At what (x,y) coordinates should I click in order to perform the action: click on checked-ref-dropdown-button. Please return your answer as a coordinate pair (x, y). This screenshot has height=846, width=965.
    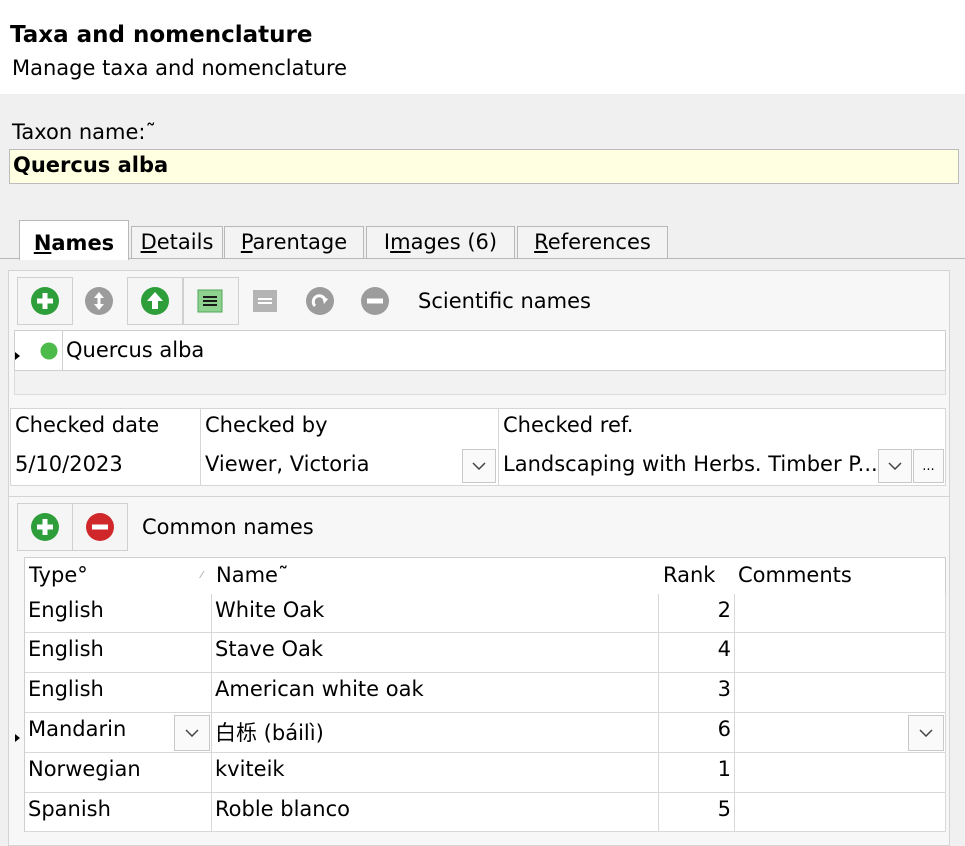
    Looking at the image, I should click on (895, 466).